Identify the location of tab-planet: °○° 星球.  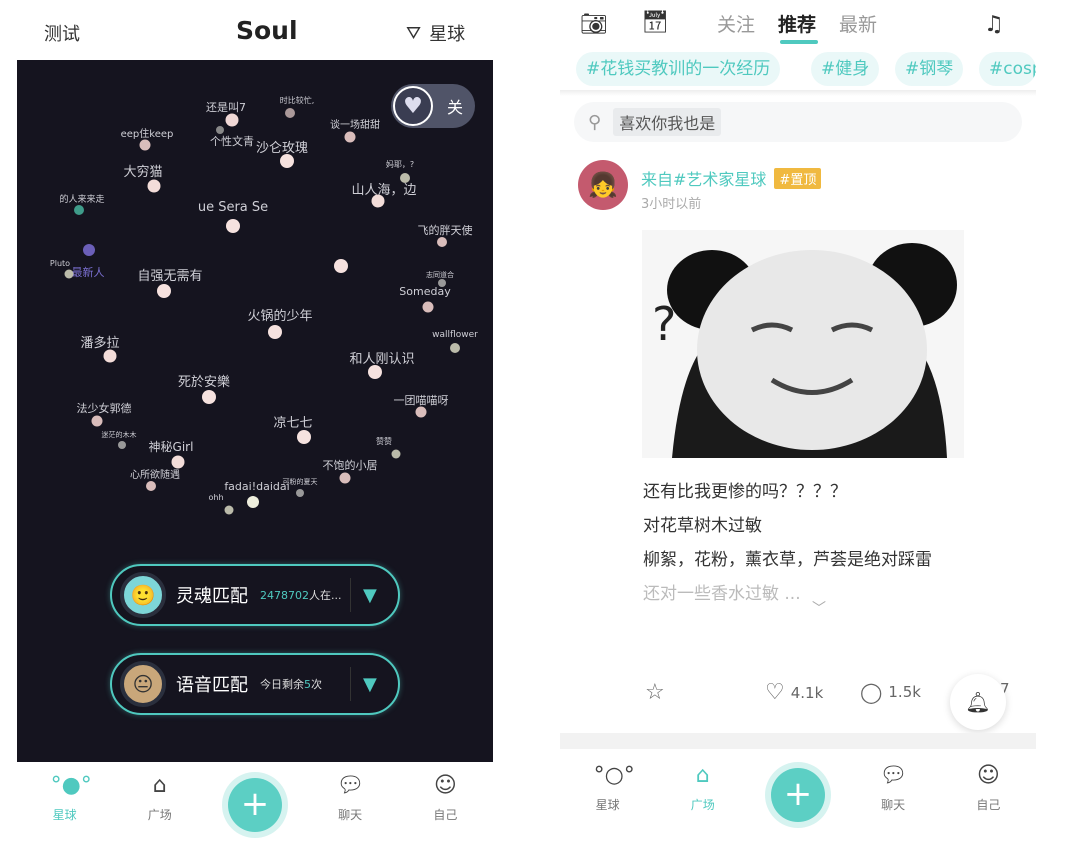
(608, 782).